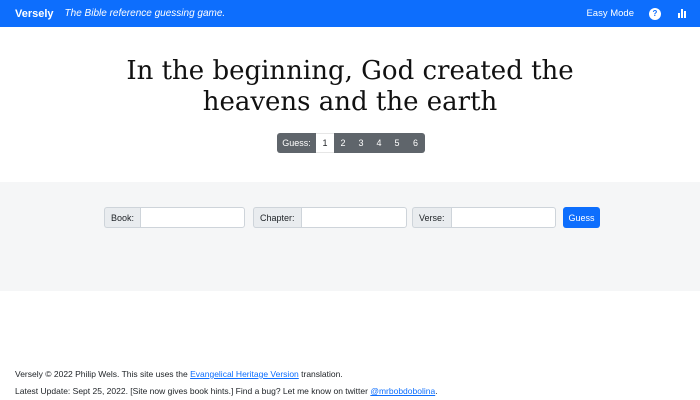  What do you see at coordinates (436, 391) in the screenshot?
I see `footer-period: .` at bounding box center [436, 391].